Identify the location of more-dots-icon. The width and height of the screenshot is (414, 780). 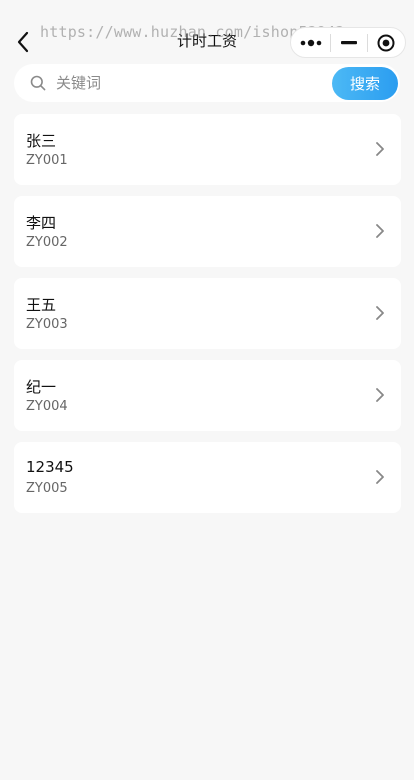
(310, 42).